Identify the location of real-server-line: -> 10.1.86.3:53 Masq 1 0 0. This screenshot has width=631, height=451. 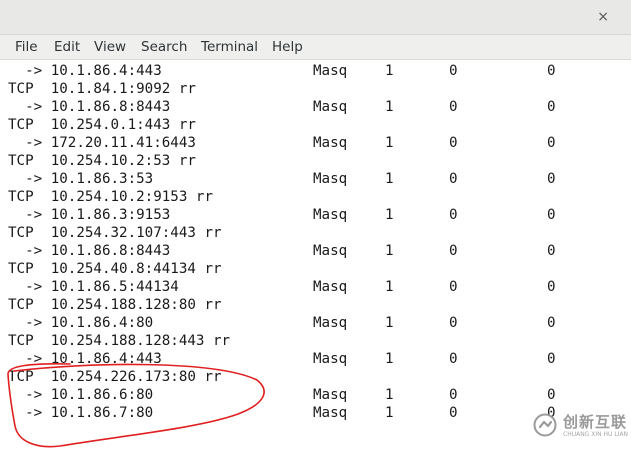
(315, 179).